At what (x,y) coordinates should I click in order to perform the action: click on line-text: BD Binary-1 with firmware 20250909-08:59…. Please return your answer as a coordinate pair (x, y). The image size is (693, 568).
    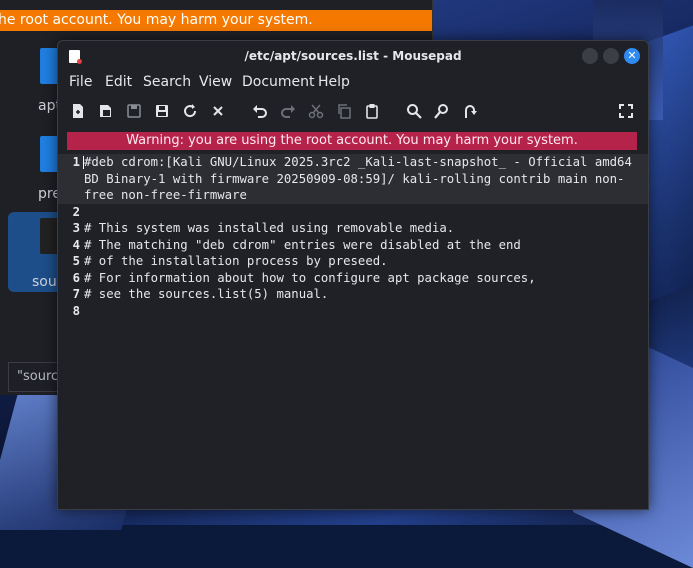
    Looking at the image, I should click on (354, 178).